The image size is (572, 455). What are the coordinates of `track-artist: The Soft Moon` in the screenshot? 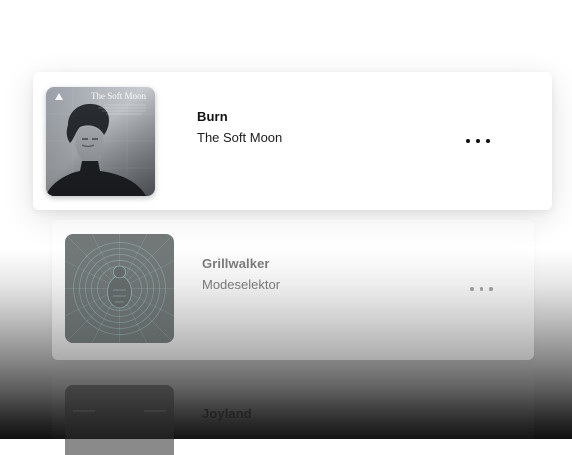 It's located at (239, 137).